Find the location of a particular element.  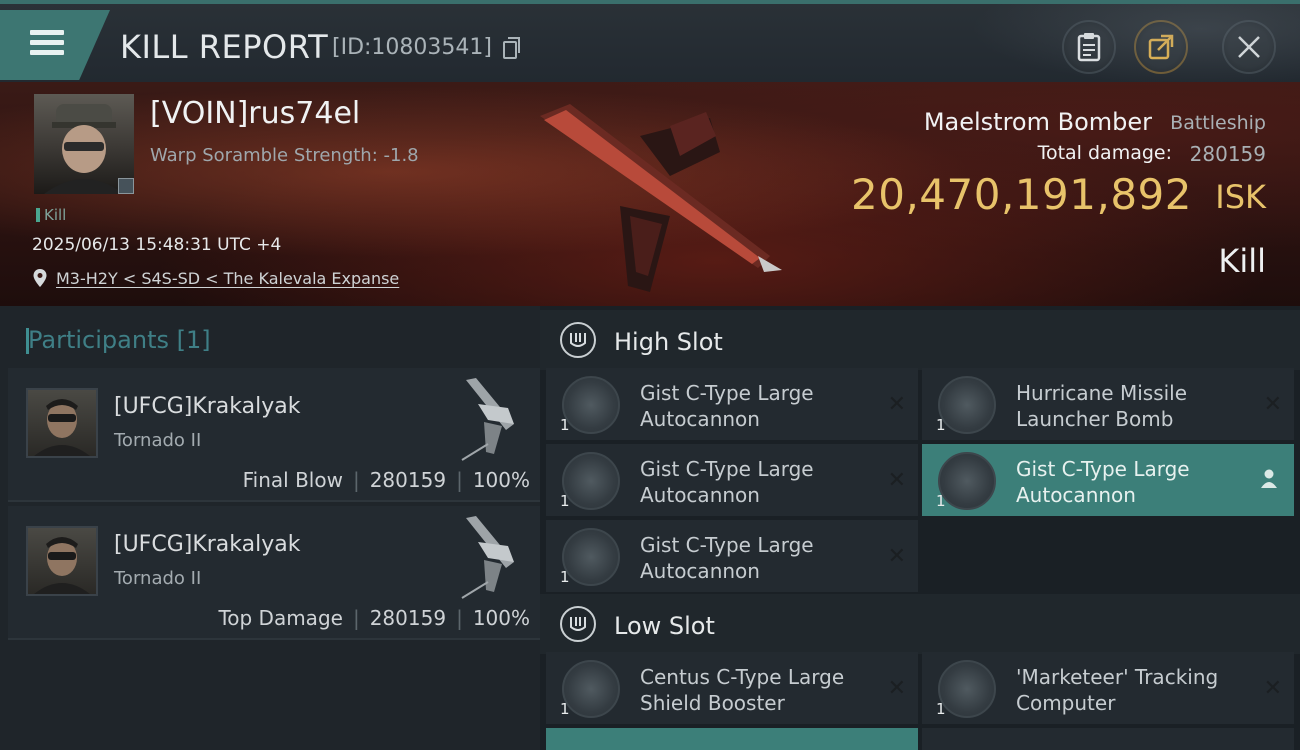

high-slot-header: High Slot is located at coordinates (920, 340).